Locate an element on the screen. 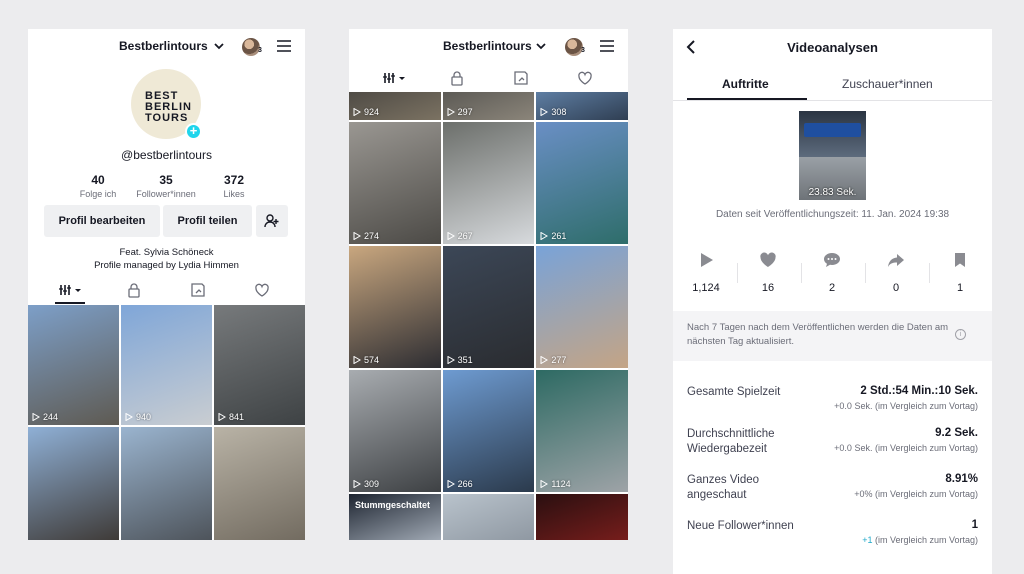  view-count: 309 is located at coordinates (366, 484).